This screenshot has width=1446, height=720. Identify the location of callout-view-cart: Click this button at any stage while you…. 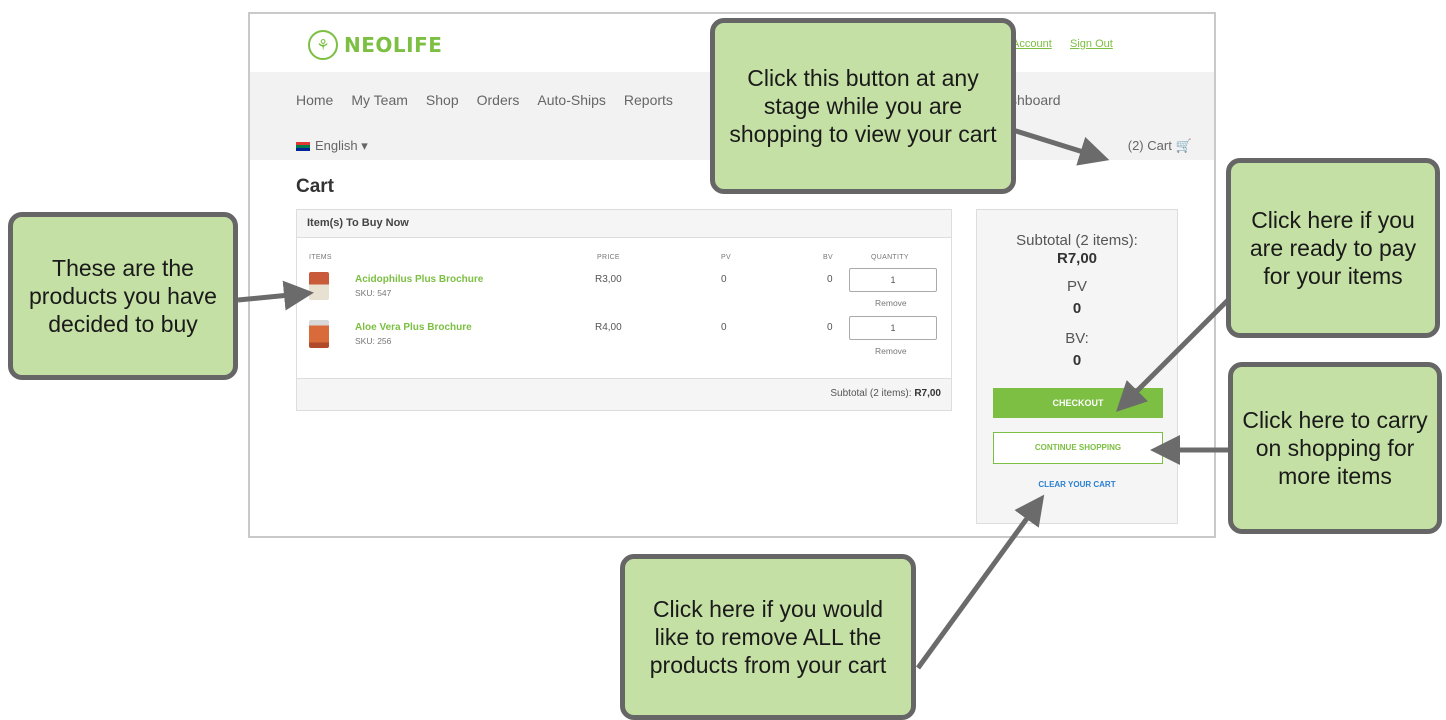
(863, 106).